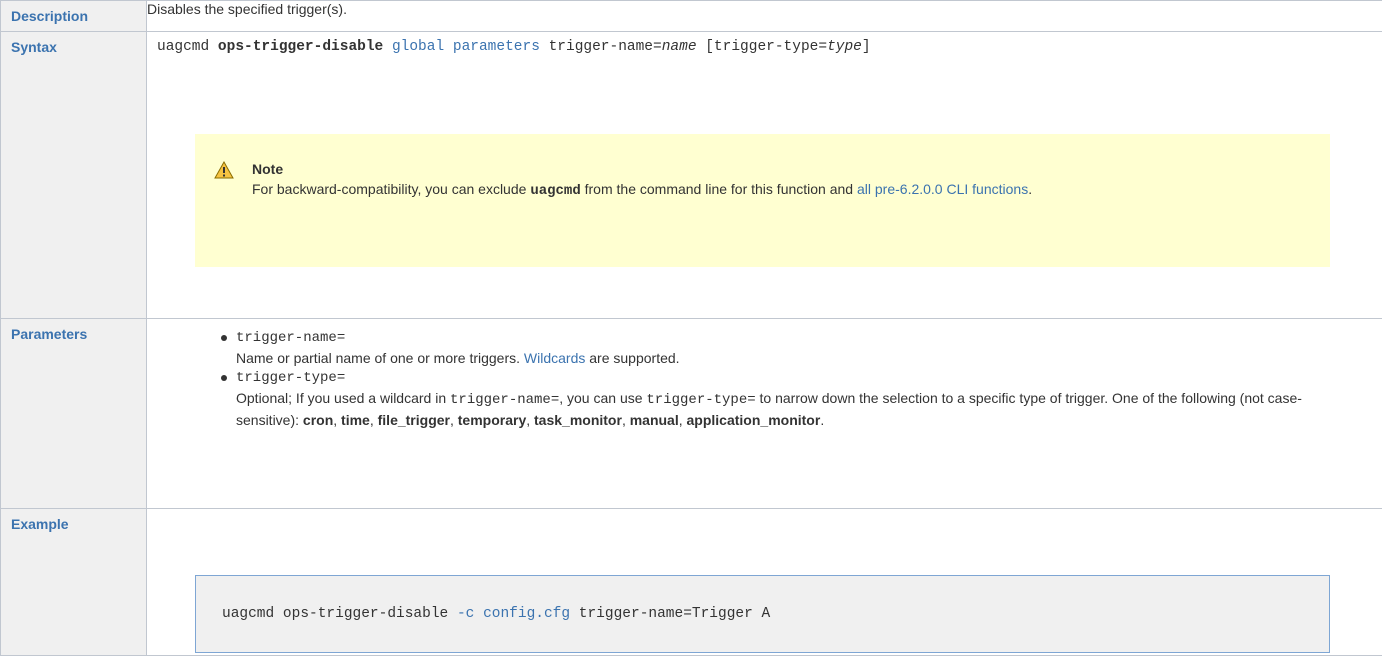 The width and height of the screenshot is (1382, 656). Describe the element at coordinates (600, 398) in the screenshot. I see `param-desc-text: , you can use` at that location.